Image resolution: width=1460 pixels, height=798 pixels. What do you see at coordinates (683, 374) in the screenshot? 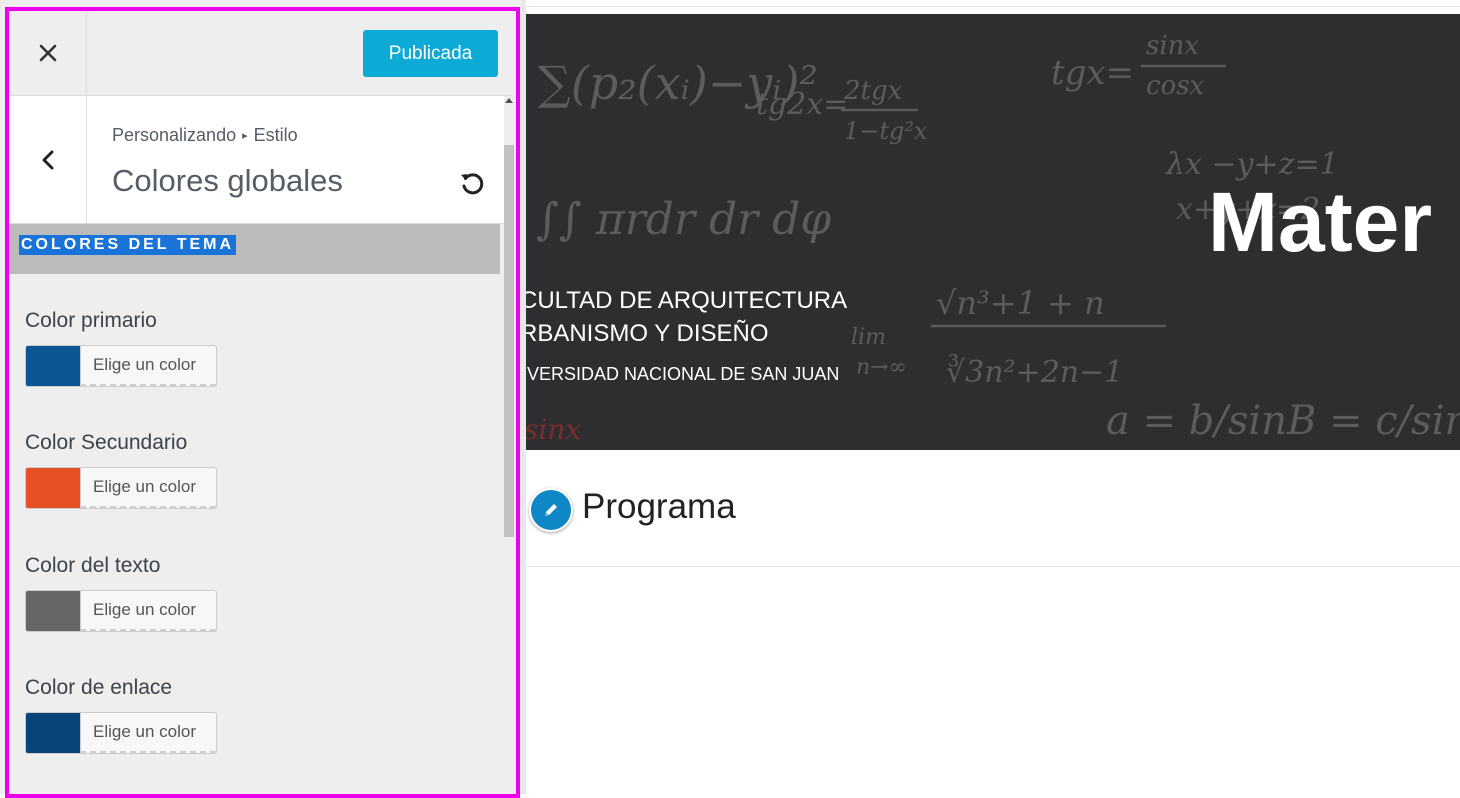
I see `university-name: IVERSIDAD NACIONAL DE SAN JUAN` at bounding box center [683, 374].